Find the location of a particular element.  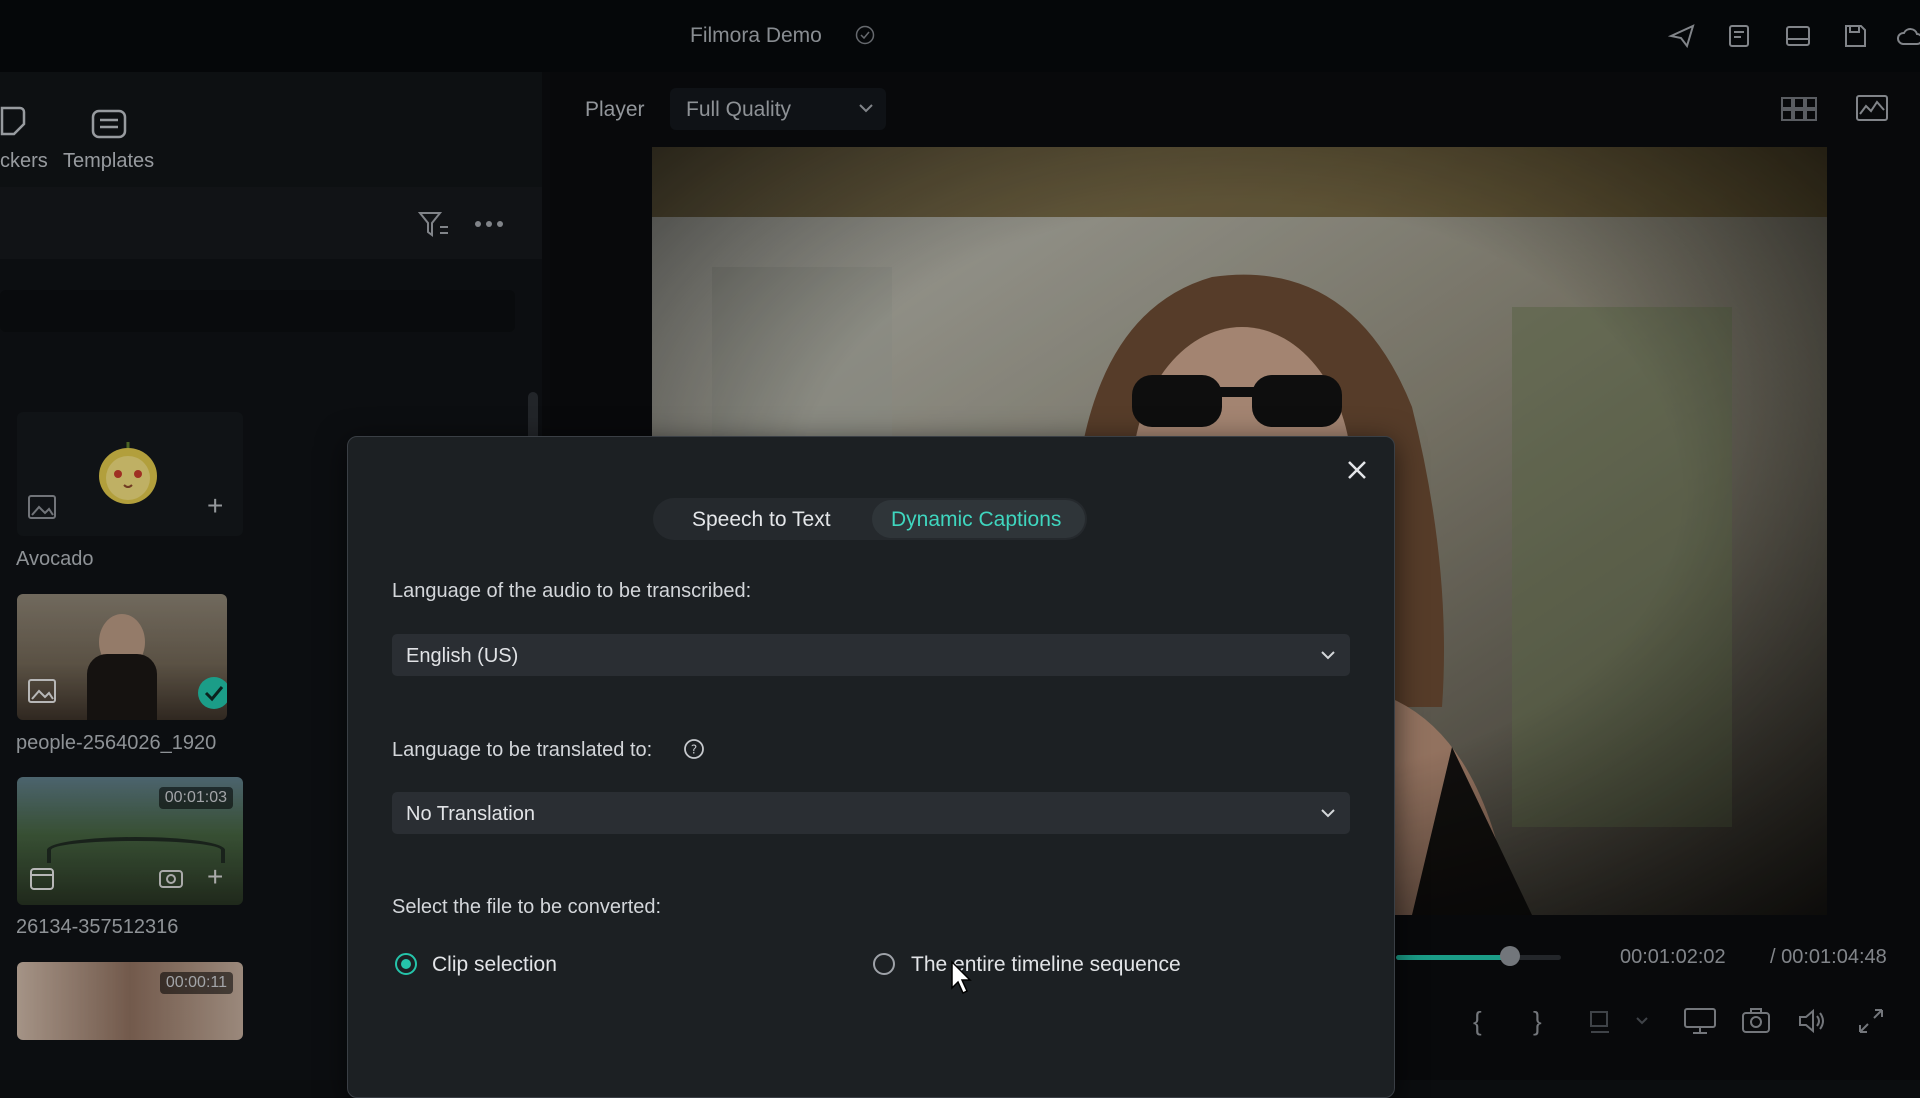

file-select-label: Select the file to be converted: is located at coordinates (527, 907).